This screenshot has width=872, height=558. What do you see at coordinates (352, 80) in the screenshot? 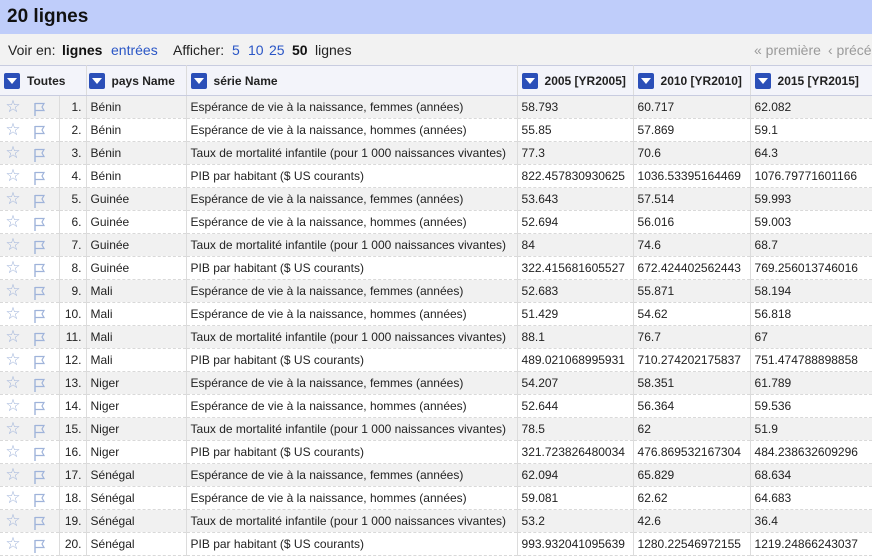
I see `column-header-series: série Name` at bounding box center [352, 80].